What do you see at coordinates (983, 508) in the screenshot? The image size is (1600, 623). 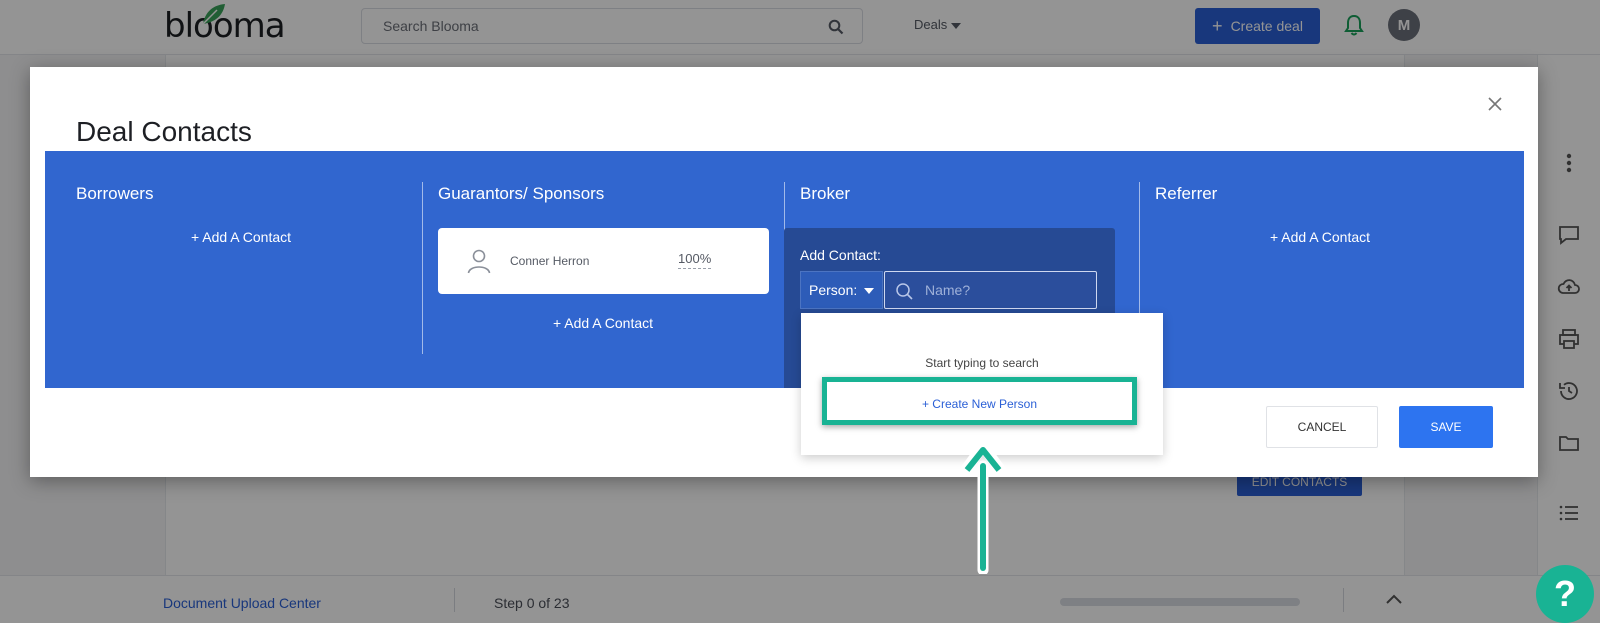 I see `arrow-up-icon` at bounding box center [983, 508].